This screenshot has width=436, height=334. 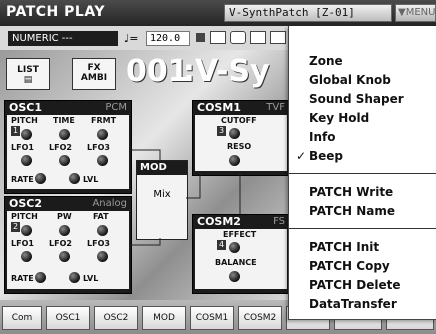 I want to click on menu-item-beep: ✓ Beep, so click(x=320, y=156).